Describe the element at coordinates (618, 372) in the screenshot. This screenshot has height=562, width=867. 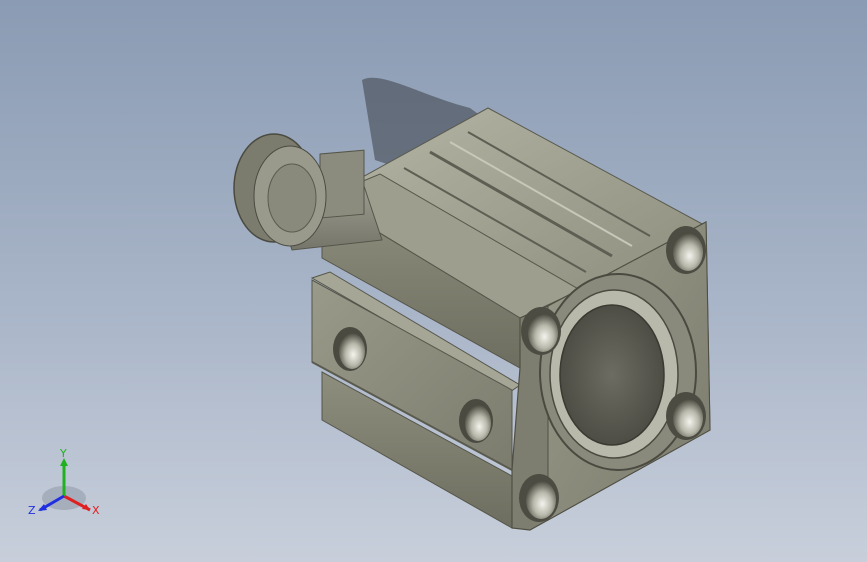
I see `piston-bore` at that location.